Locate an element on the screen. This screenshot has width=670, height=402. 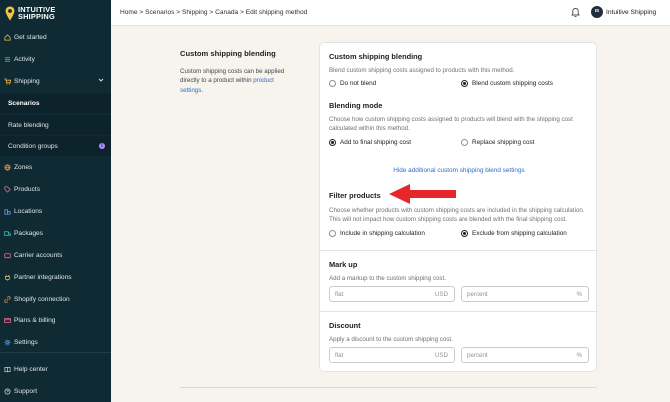
sidebar-item-zones: Zones is located at coordinates (55, 167).